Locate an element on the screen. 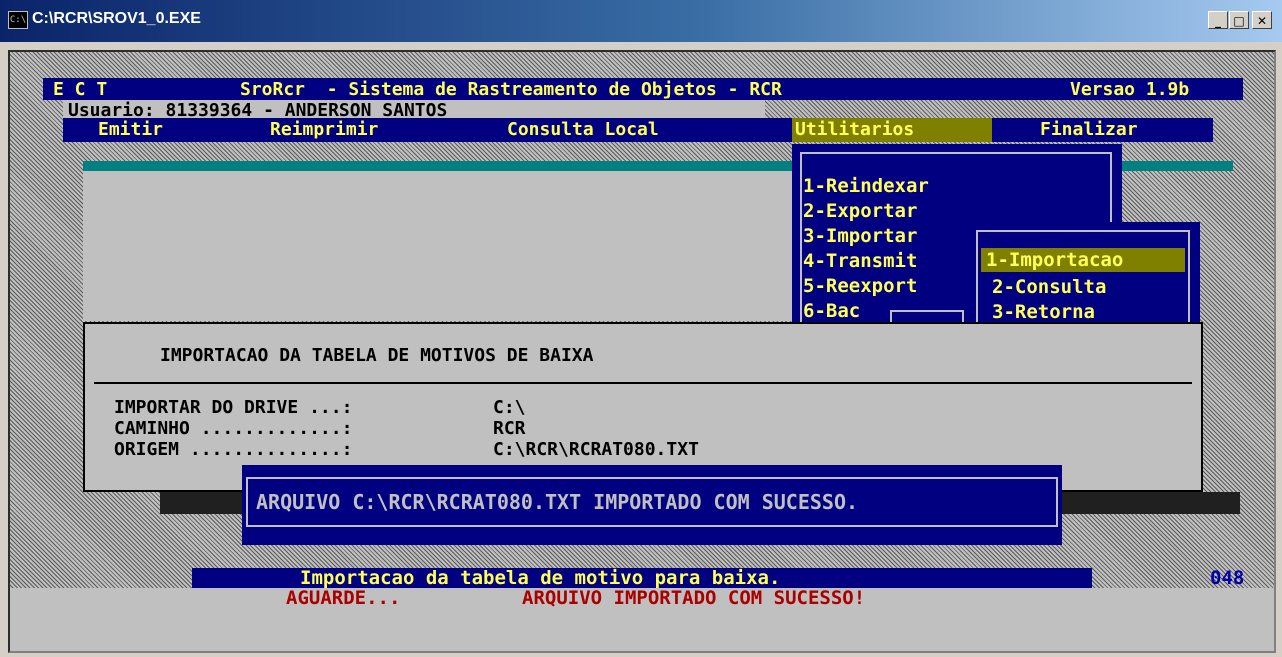  result-text: ARQUIVO IMPORTADO COM SUCESSO! is located at coordinates (694, 598).